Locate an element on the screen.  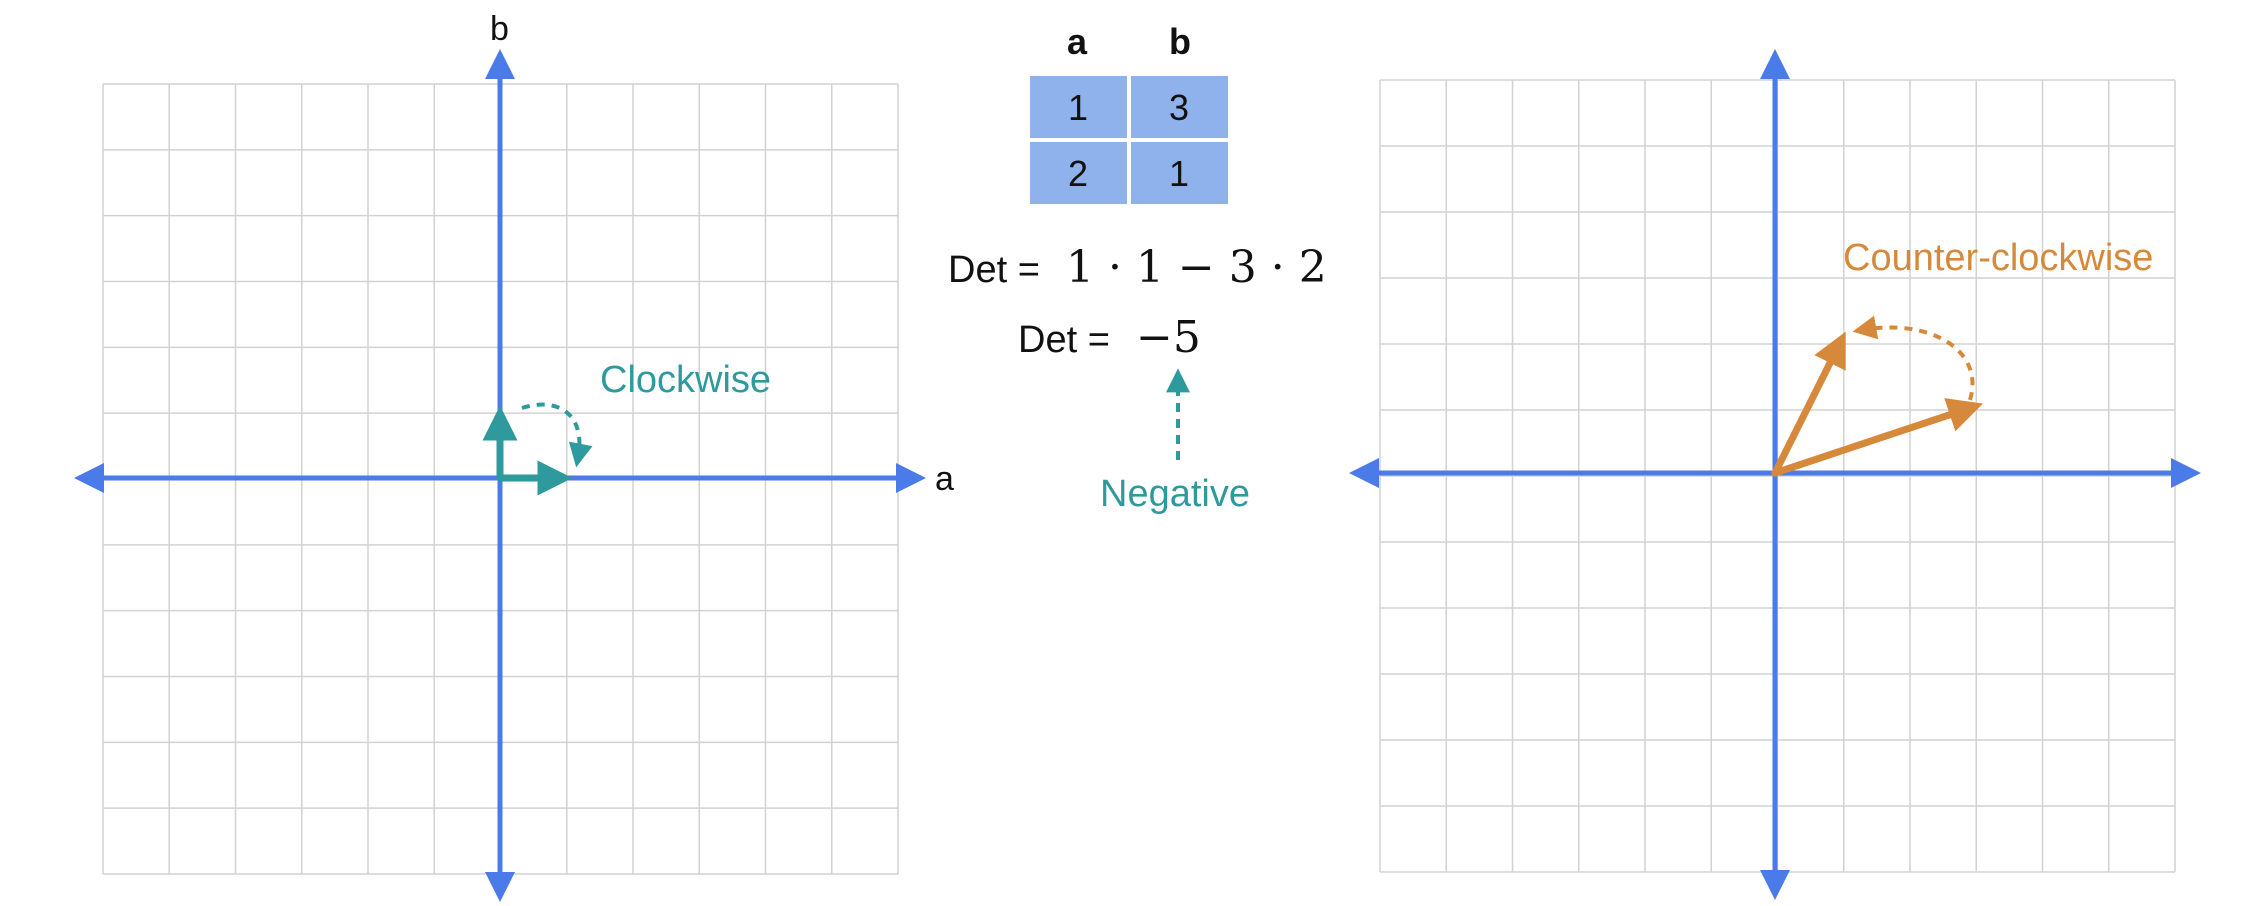
left-vectors is located at coordinates (527, 450).